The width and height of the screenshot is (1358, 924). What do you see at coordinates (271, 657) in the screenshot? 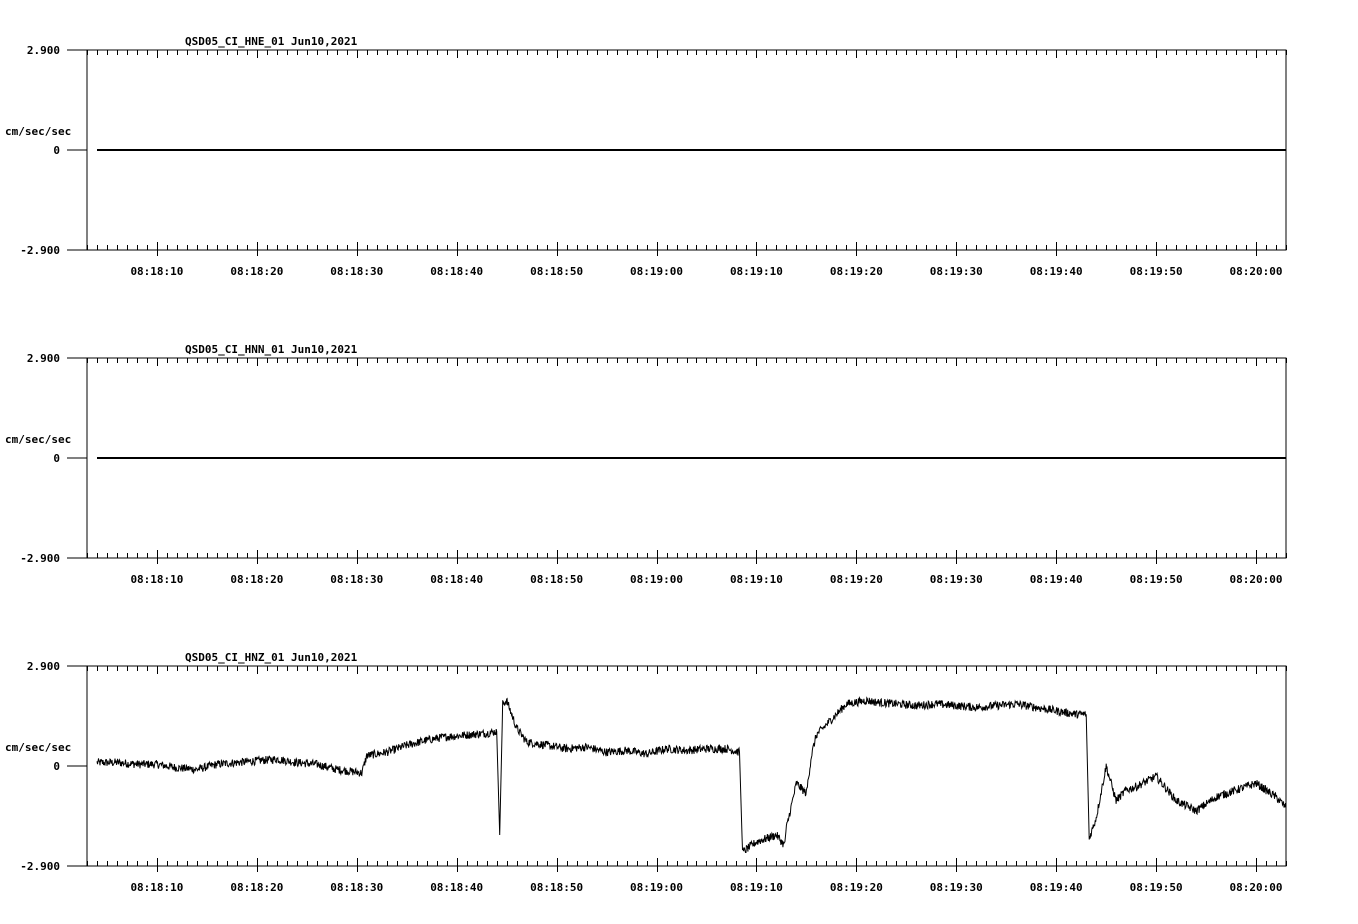
I see `chart-title: QSD05_CI_HNZ_01 Jun10,2021` at bounding box center [271, 657].